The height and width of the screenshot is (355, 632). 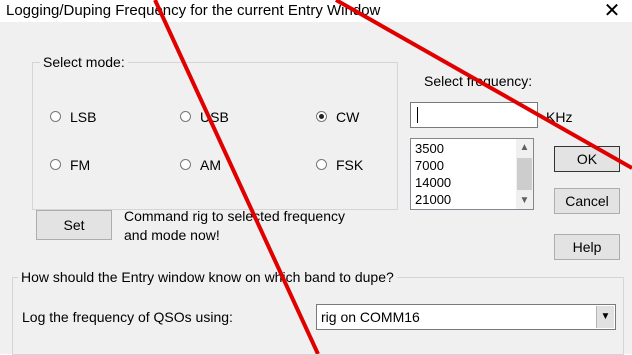 I want to click on radio-fsk: FSK, so click(x=351, y=165).